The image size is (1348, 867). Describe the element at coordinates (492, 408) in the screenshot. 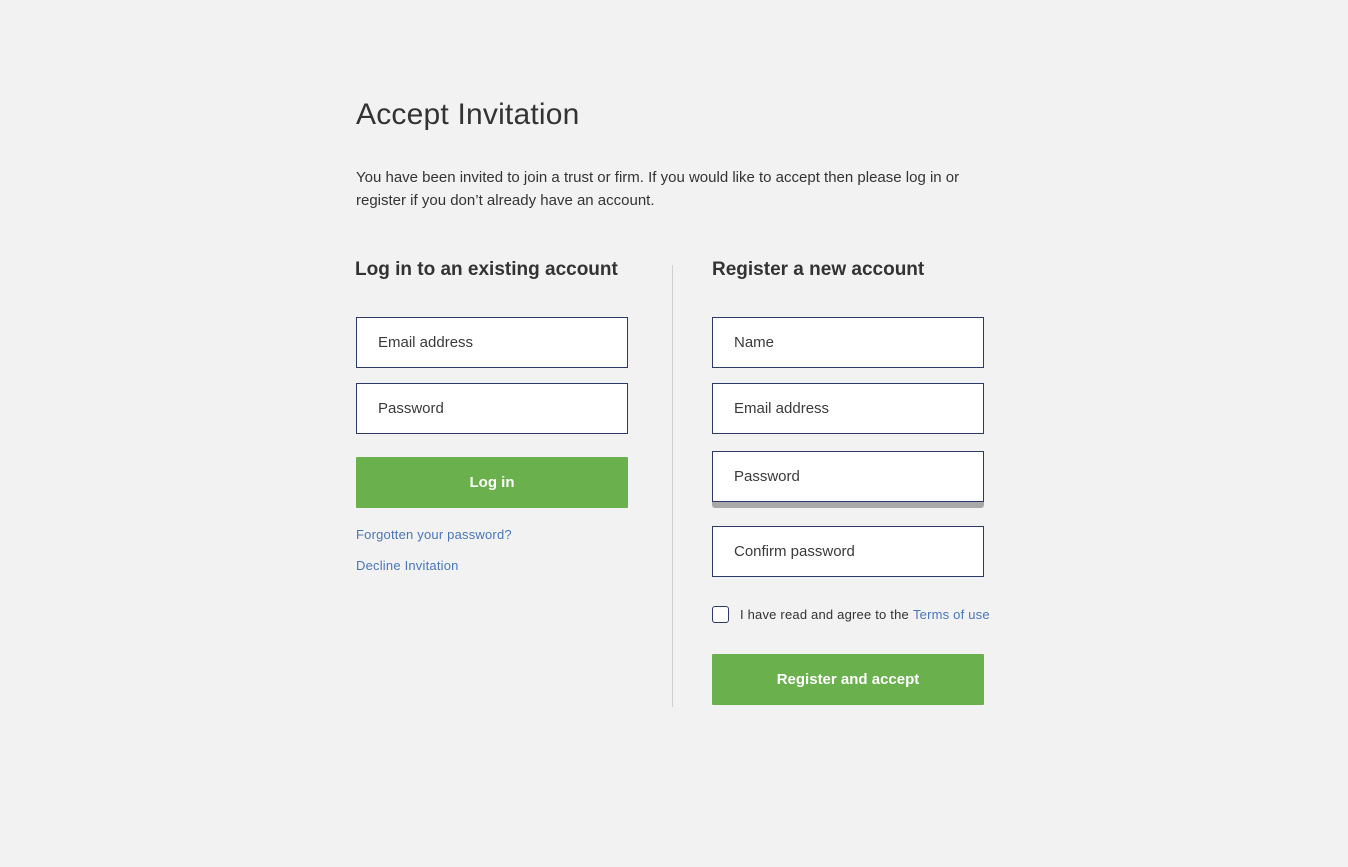

I see `login-password-field` at that location.